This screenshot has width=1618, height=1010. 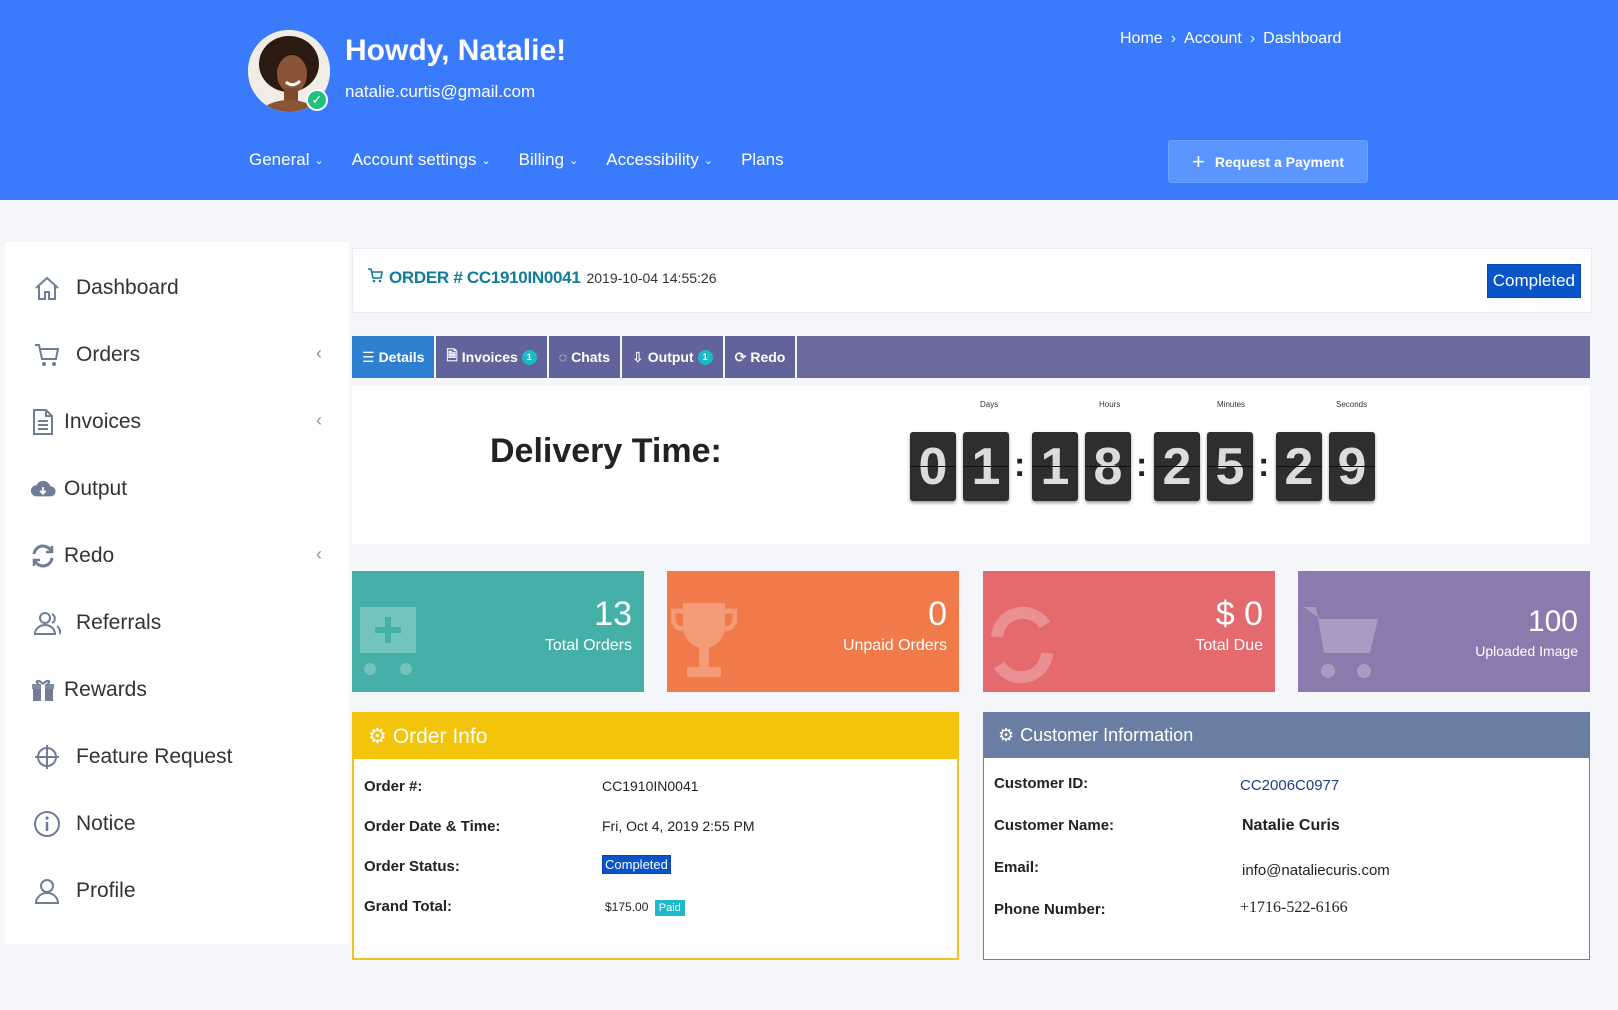 What do you see at coordinates (43, 489) in the screenshot?
I see `cloud-download-icon` at bounding box center [43, 489].